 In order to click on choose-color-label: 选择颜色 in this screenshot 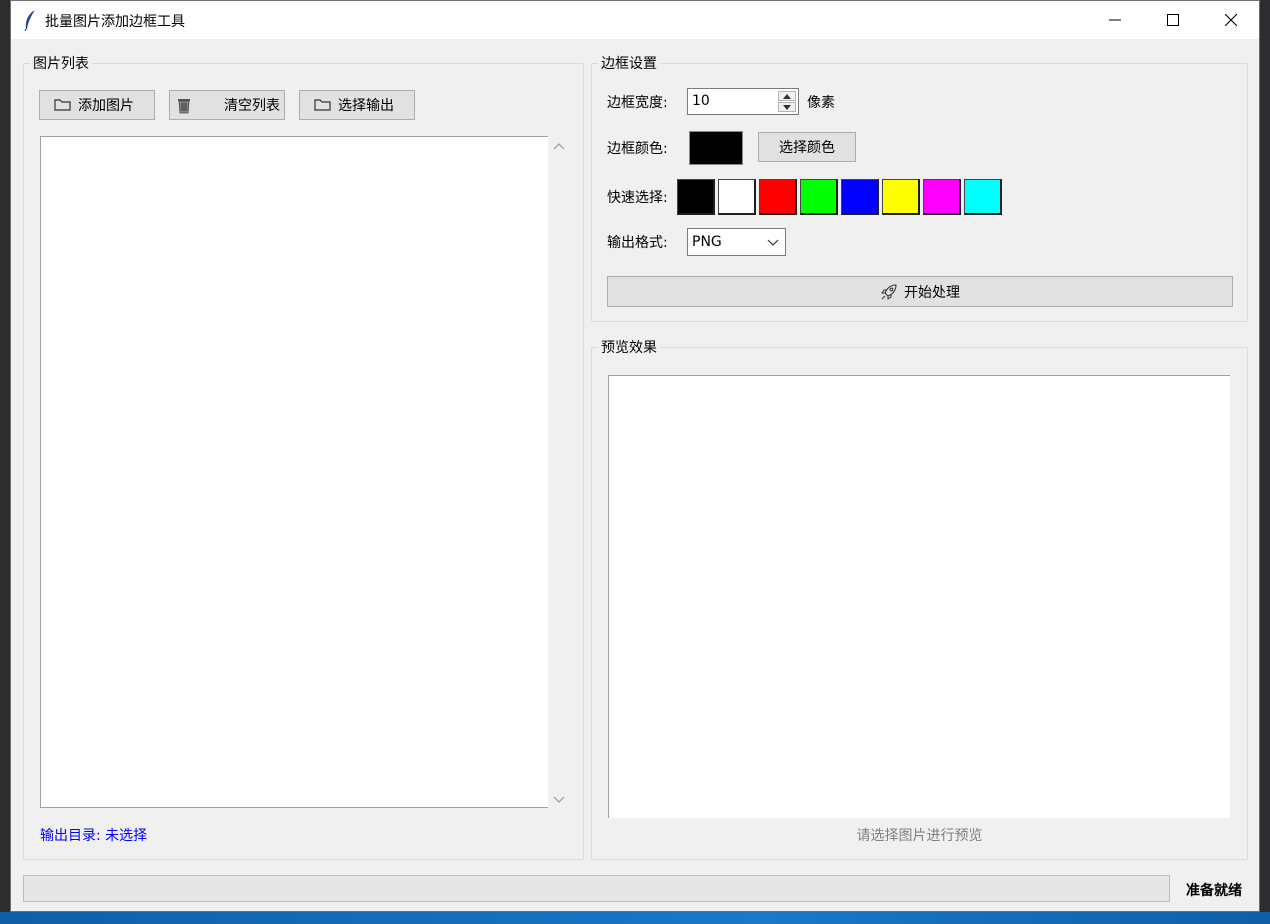, I will do `click(807, 148)`.